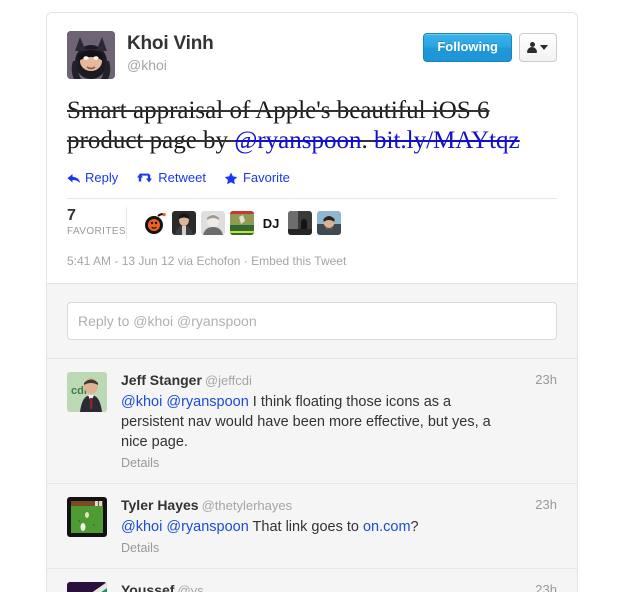 The image size is (624, 592). Describe the element at coordinates (538, 47) in the screenshot. I see `user-actions-button` at that location.